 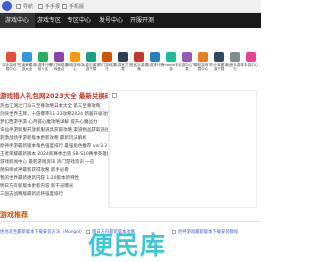 I want to click on app-tile: 手游排行榜前十名, so click(x=43, y=65).